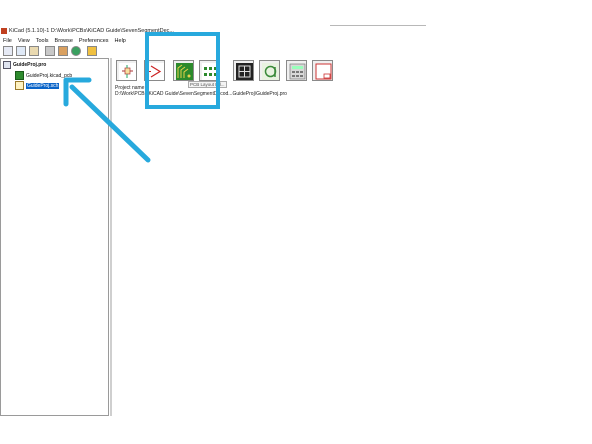  I want to click on annotation-arrow-icon, so click(107, 120).